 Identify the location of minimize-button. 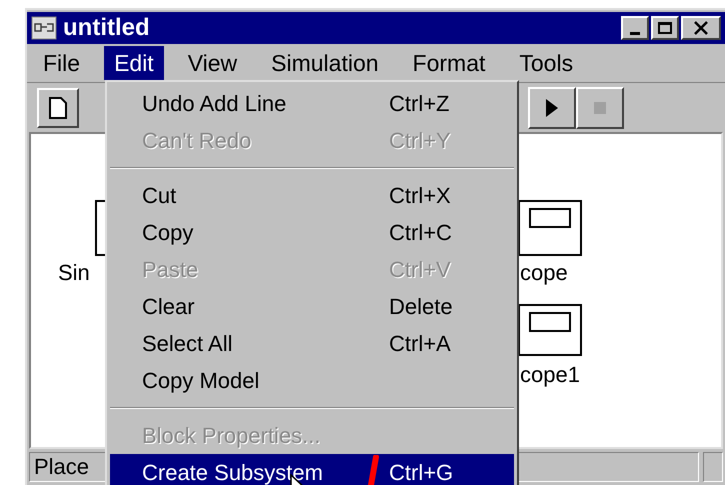
(635, 28).